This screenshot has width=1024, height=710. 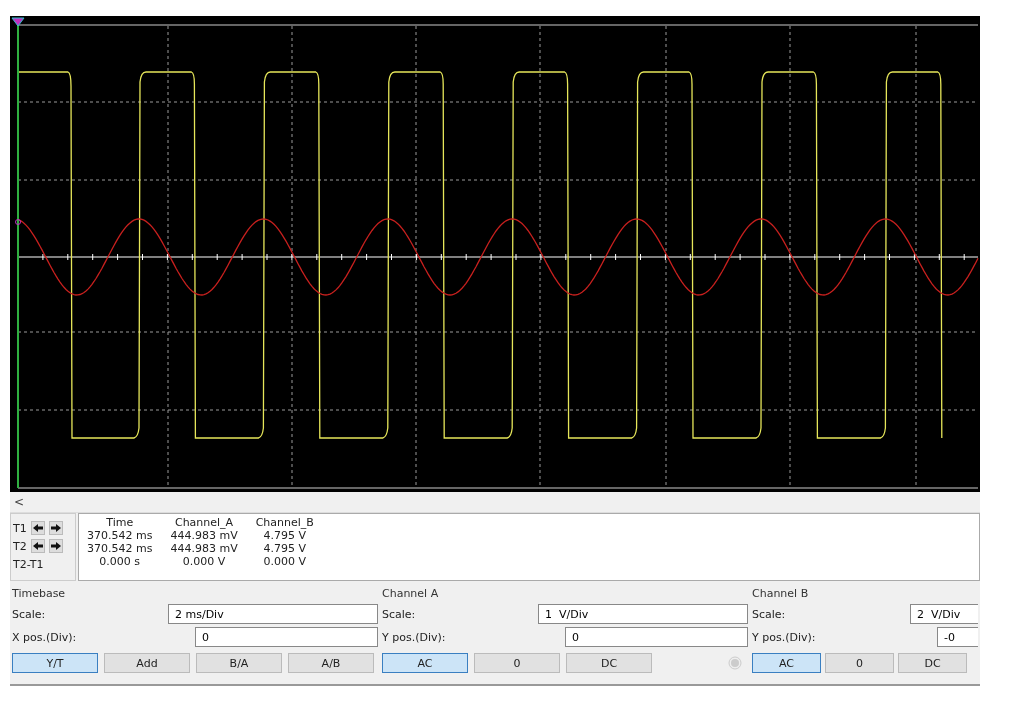 What do you see at coordinates (20, 546) in the screenshot?
I see `cursor-label: T2` at bounding box center [20, 546].